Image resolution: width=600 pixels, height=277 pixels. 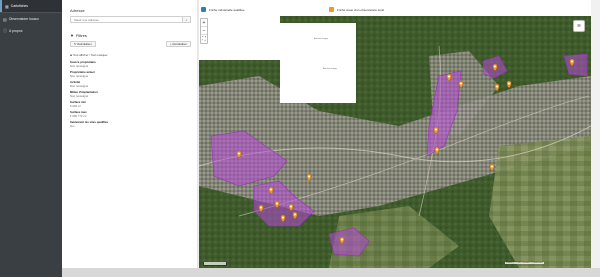 What do you see at coordinates (5, 19) in the screenshot?
I see `table-icon: ▤` at bounding box center [5, 19].